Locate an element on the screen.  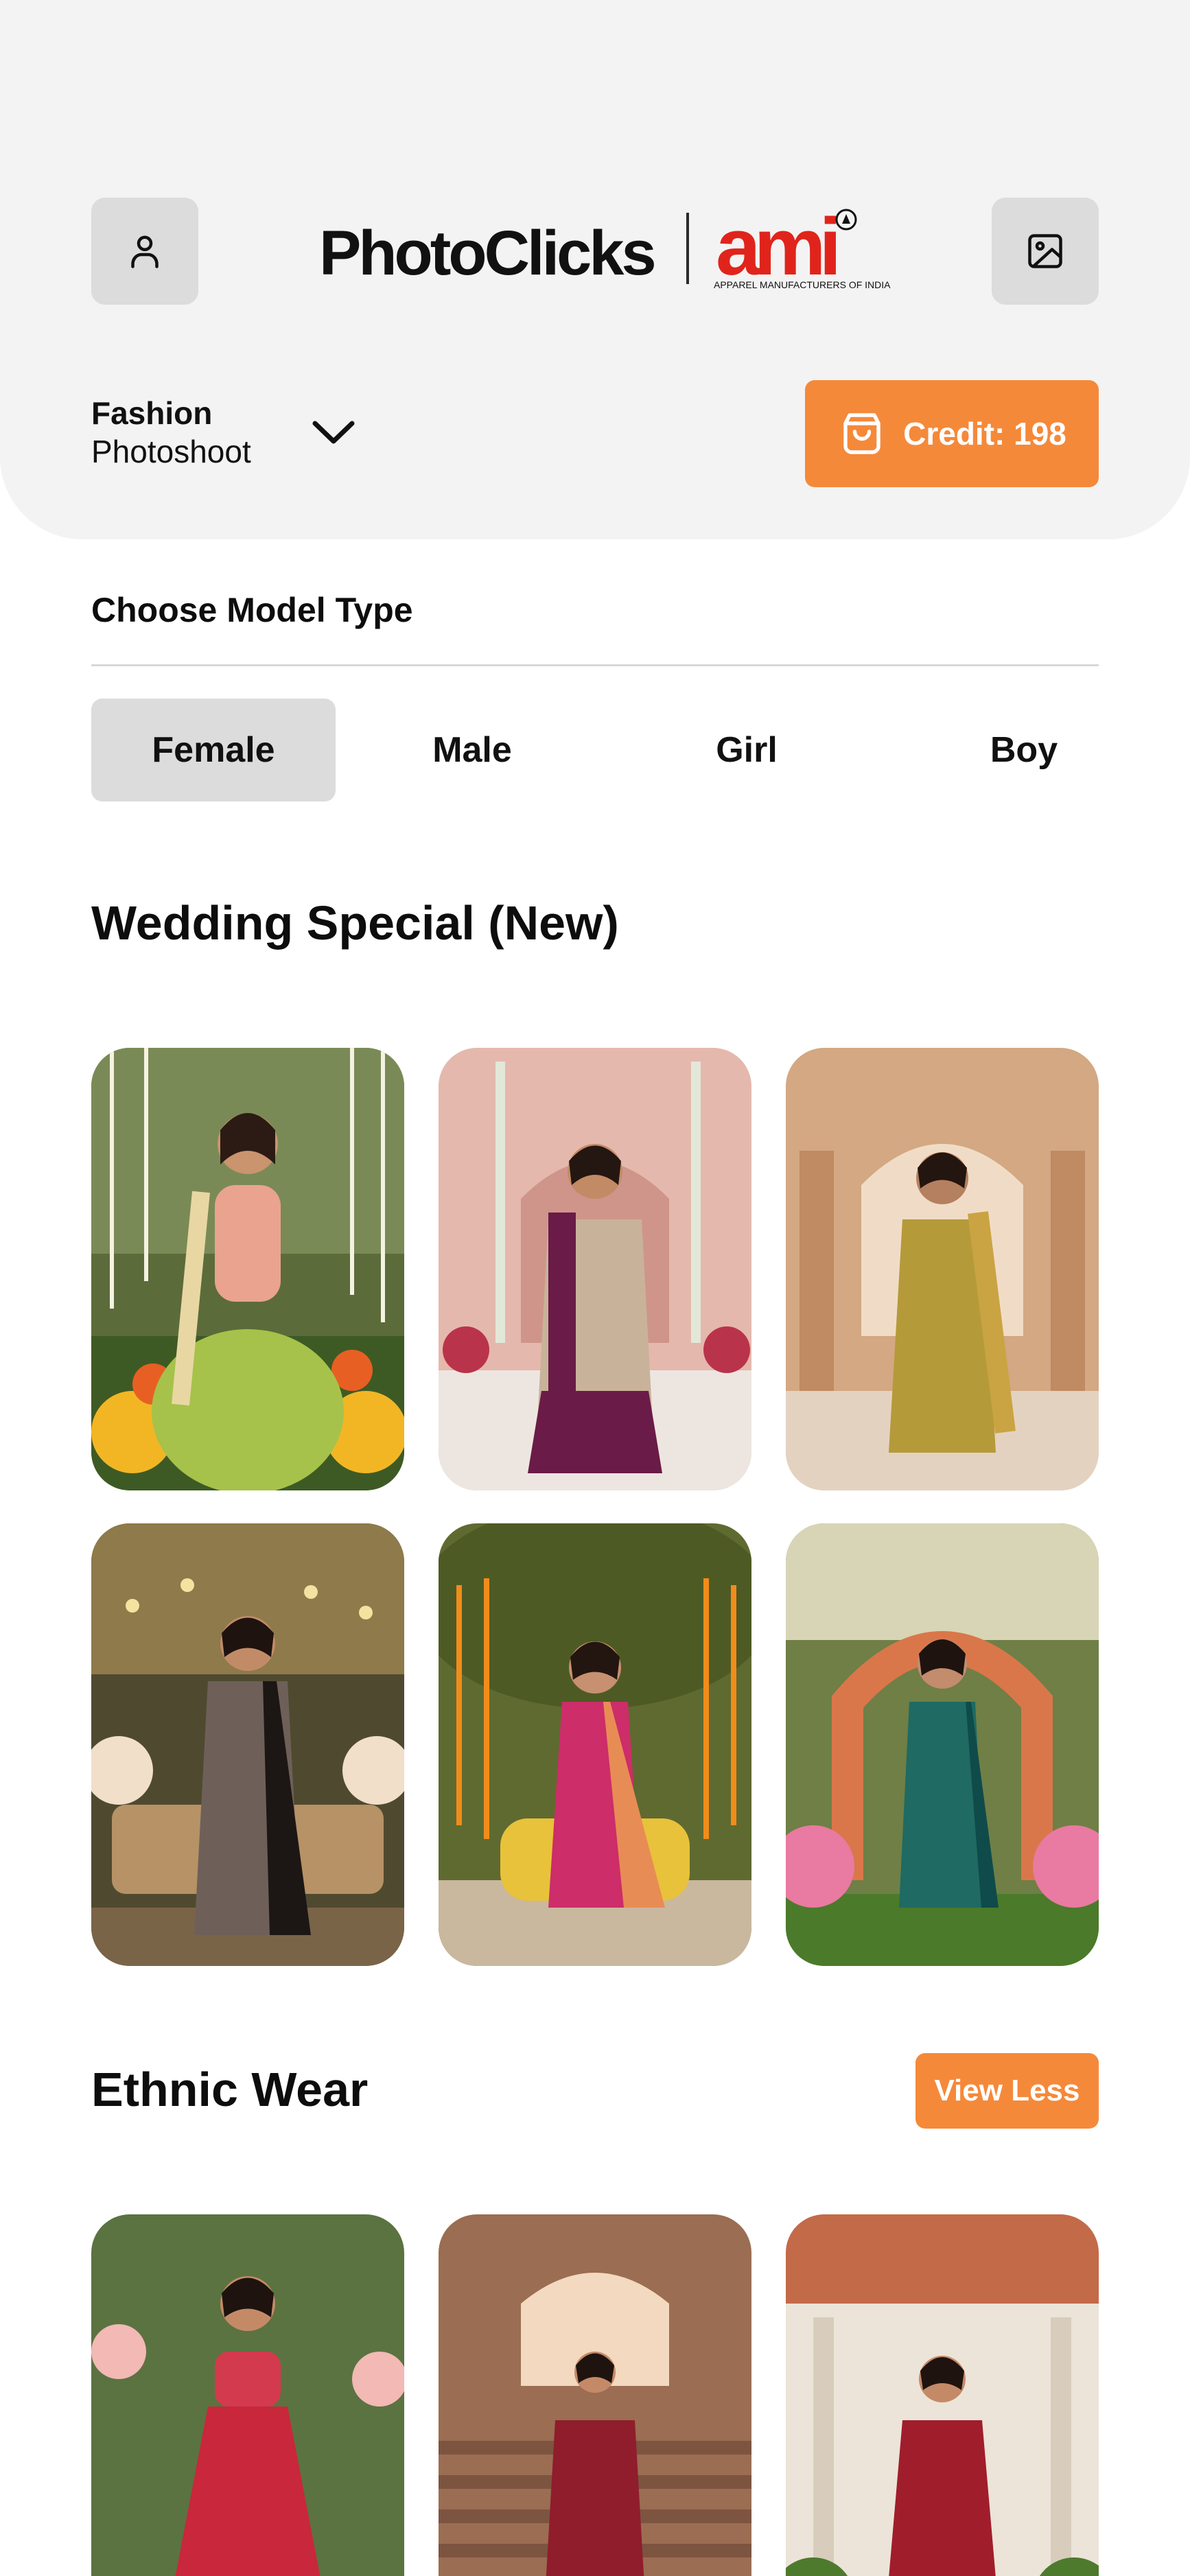
model-type-tabs: Female Male Girl Boy is located at coordinates (595, 750).